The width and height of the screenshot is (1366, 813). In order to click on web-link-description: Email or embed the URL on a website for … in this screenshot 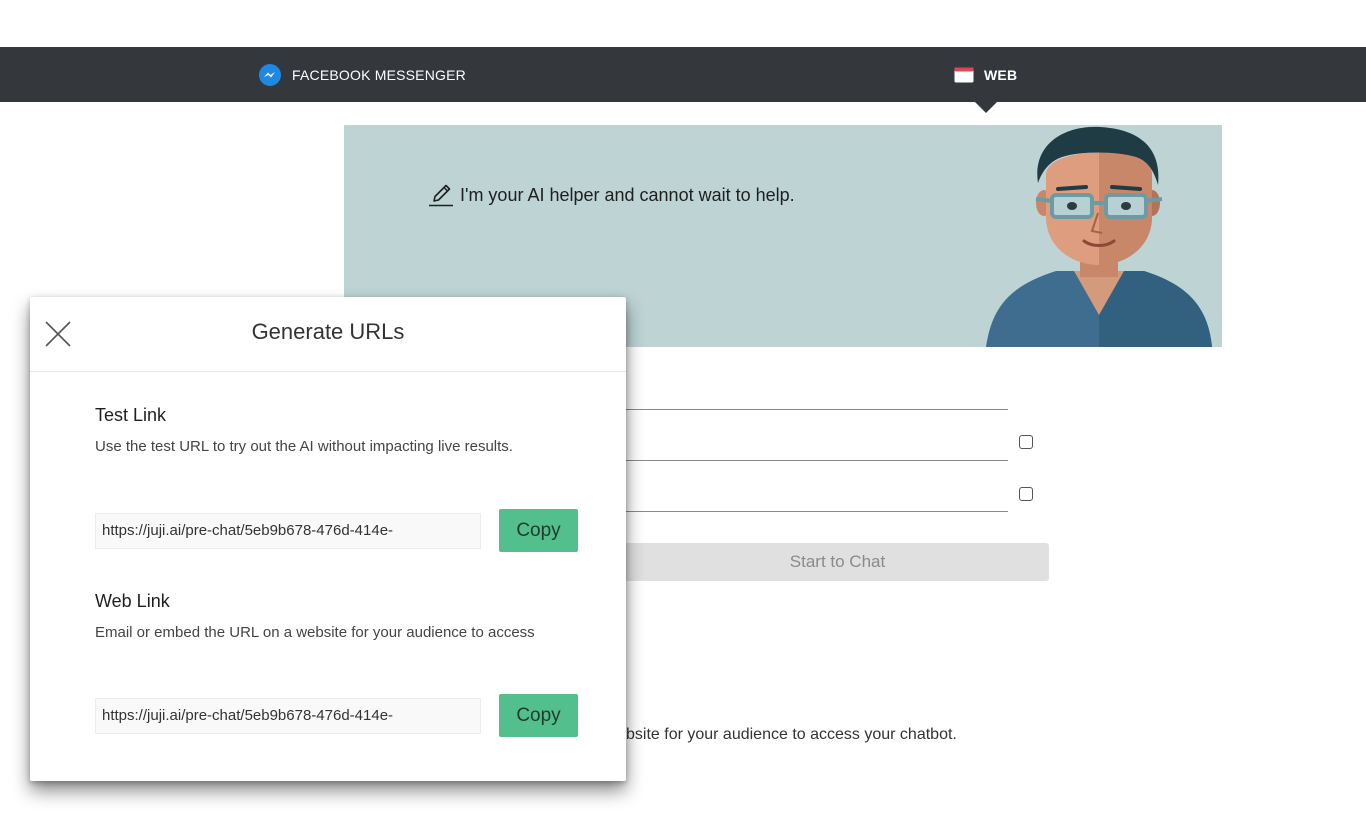, I will do `click(315, 632)`.